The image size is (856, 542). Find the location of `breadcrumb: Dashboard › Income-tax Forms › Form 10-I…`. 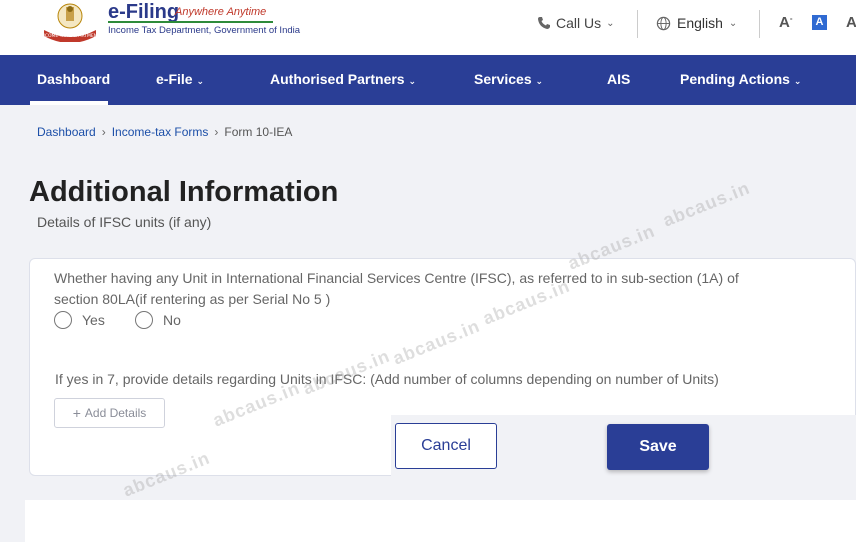

breadcrumb: Dashboard › Income-tax Forms › Form 10-I… is located at coordinates (164, 132).